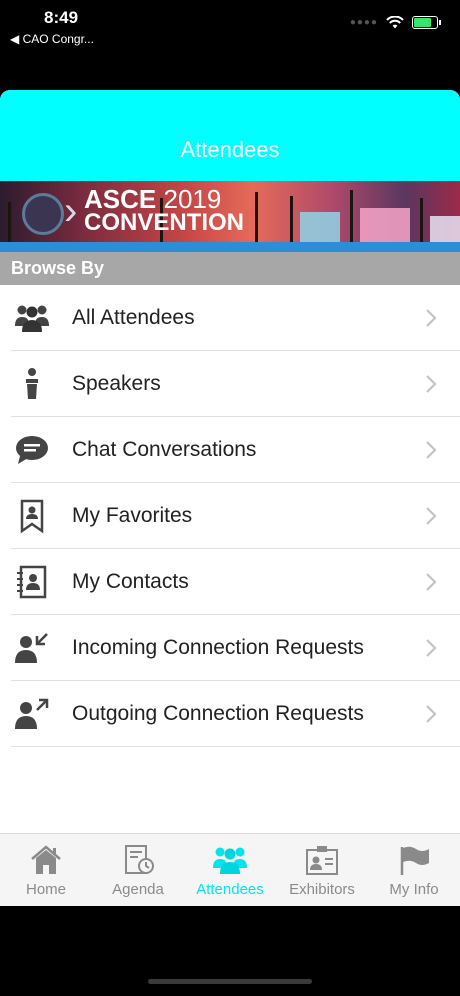 This screenshot has width=460, height=996. I want to click on list-item-my-favorites: My Favorites, so click(230, 516).